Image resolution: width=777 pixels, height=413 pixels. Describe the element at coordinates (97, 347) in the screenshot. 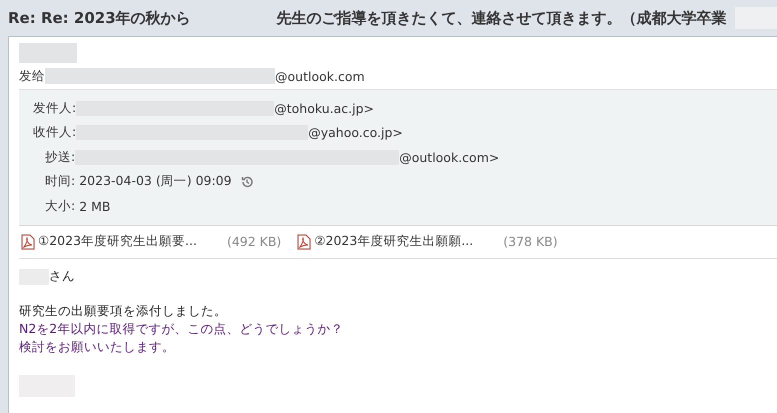

I see `body-text: 検討をお願いいたします。` at that location.